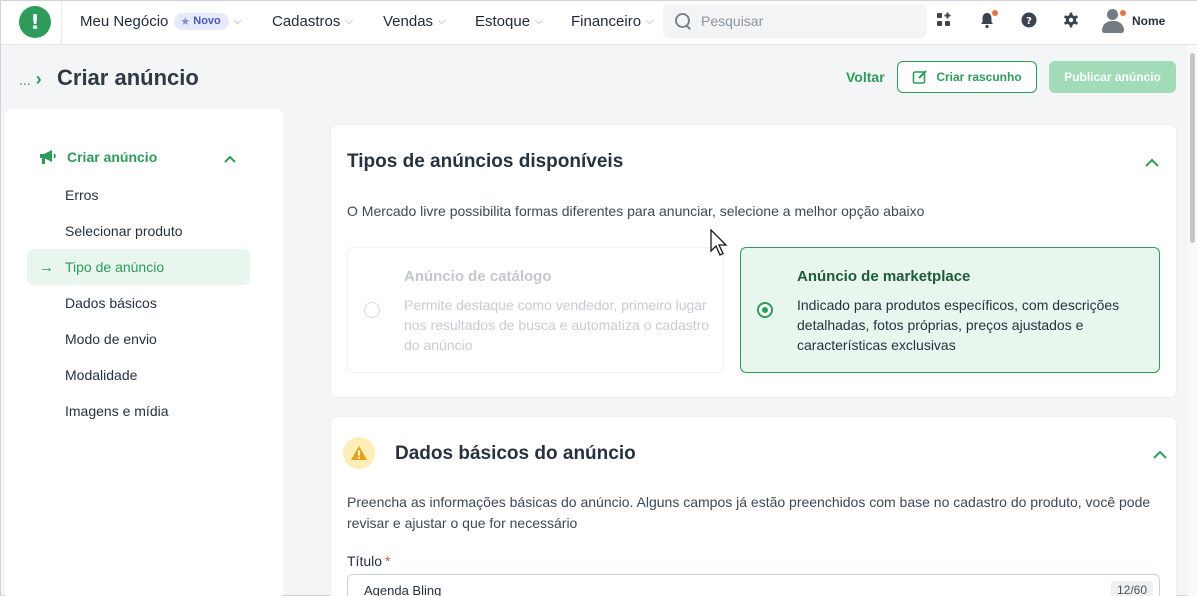 This screenshot has width=1197, height=596. I want to click on sidebar-item-label: Modo de envio, so click(111, 339).